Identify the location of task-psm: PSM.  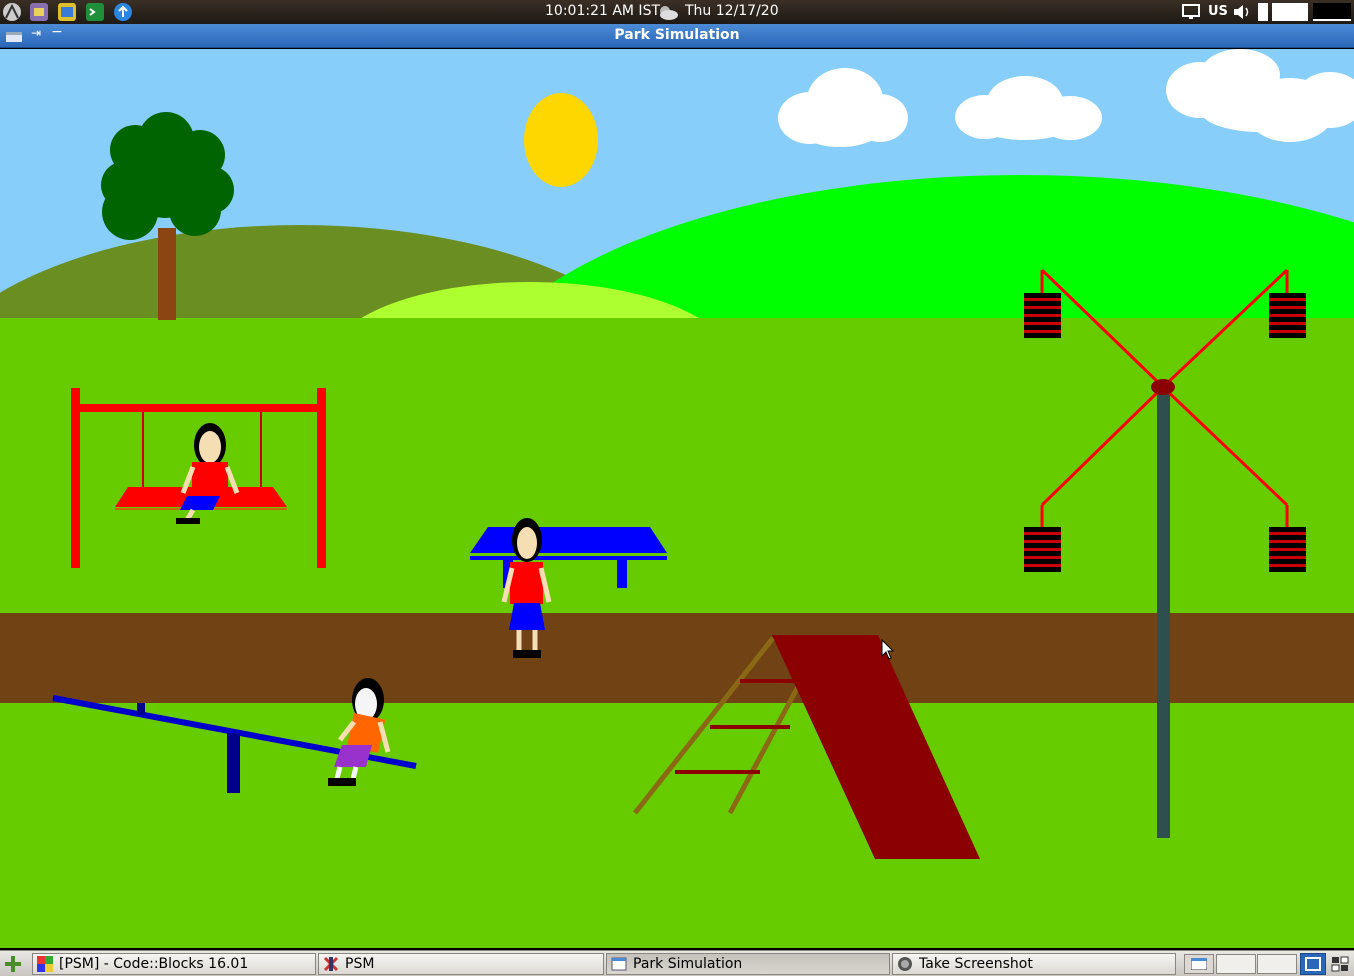
(461, 964).